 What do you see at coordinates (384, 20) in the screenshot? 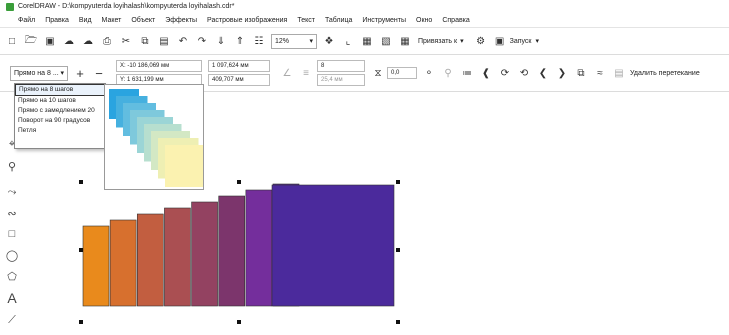
I see `menu-tools: Инструменты` at bounding box center [384, 20].